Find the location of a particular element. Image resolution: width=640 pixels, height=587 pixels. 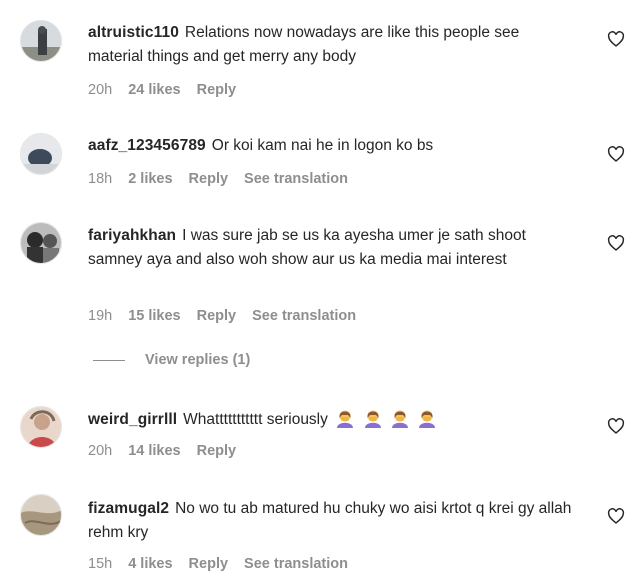

comment-time: 15h is located at coordinates (100, 564).